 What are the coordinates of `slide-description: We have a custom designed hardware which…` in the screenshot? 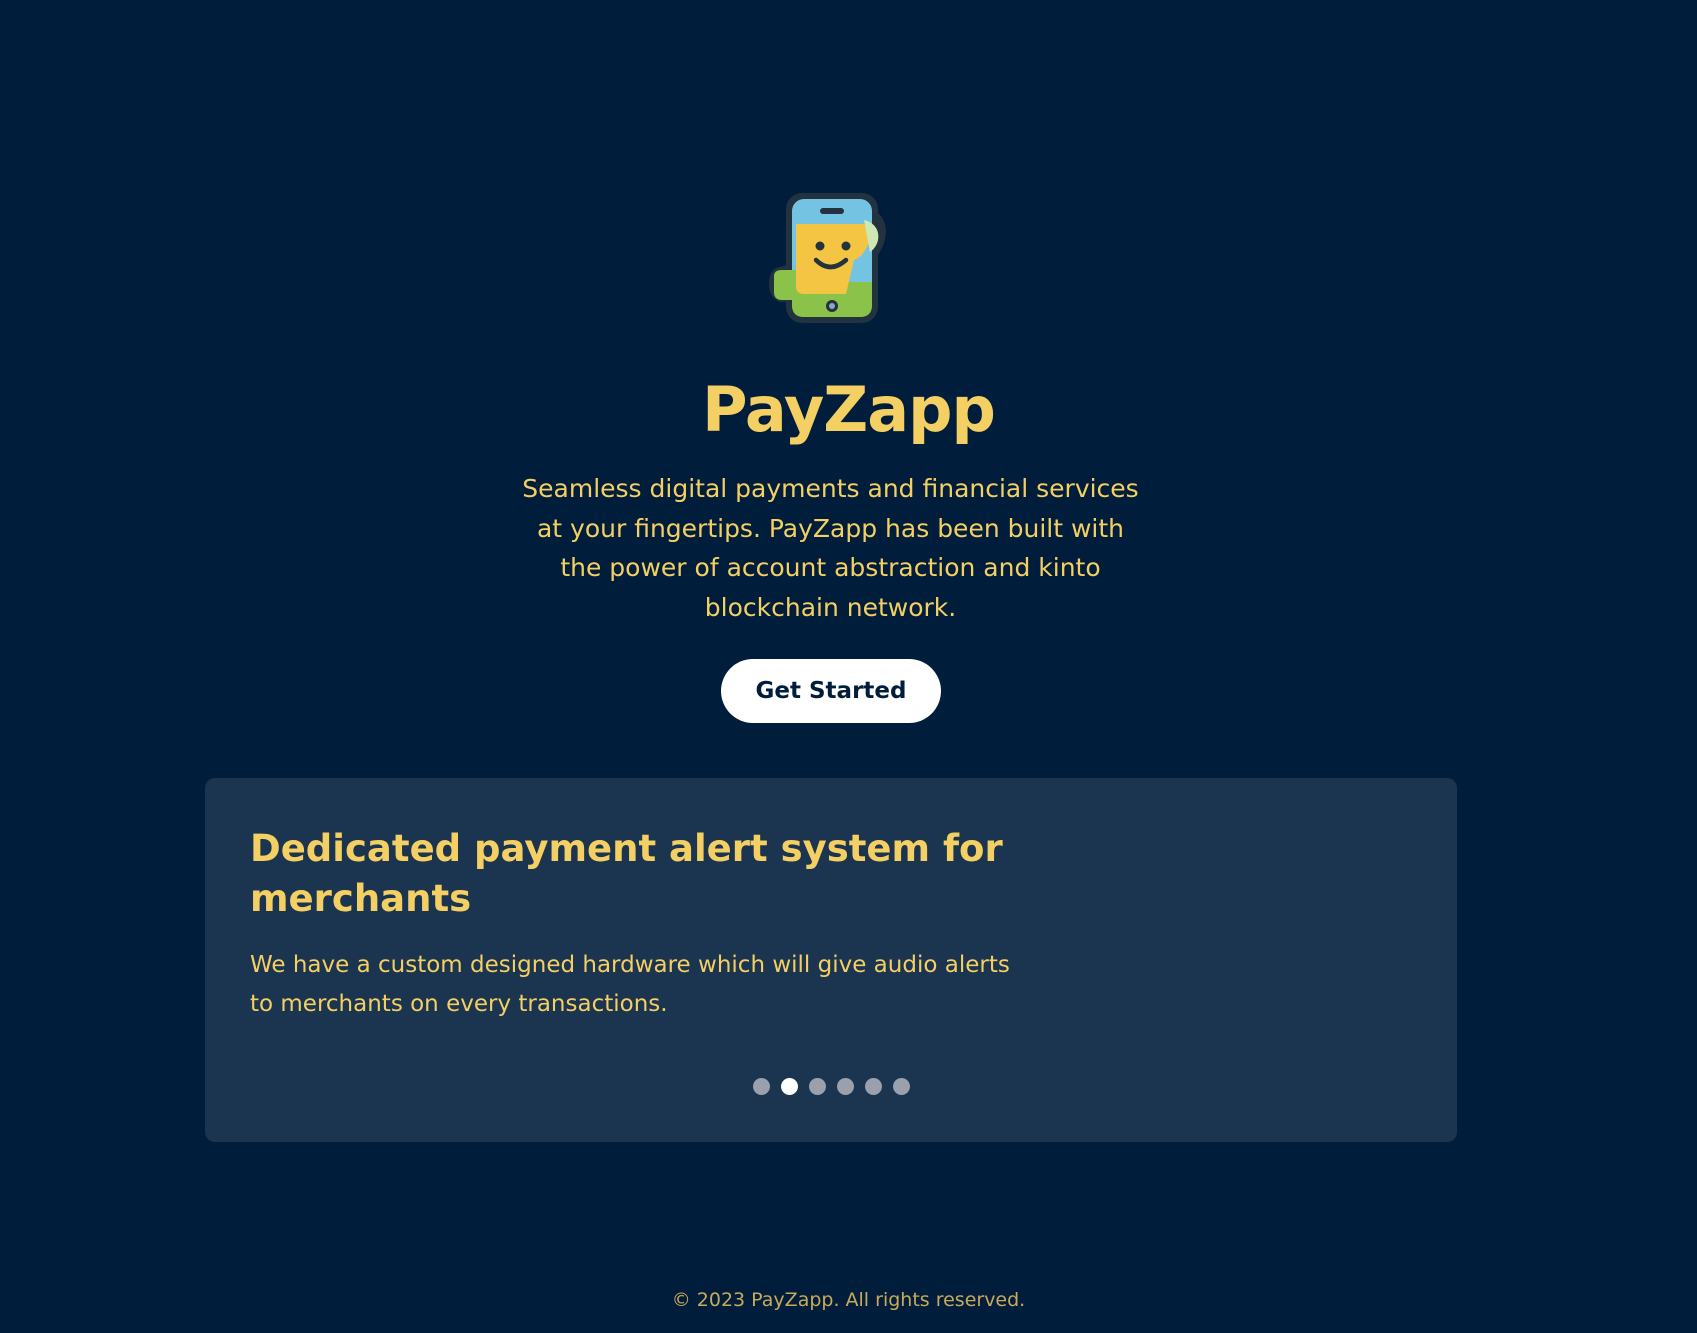 It's located at (630, 984).